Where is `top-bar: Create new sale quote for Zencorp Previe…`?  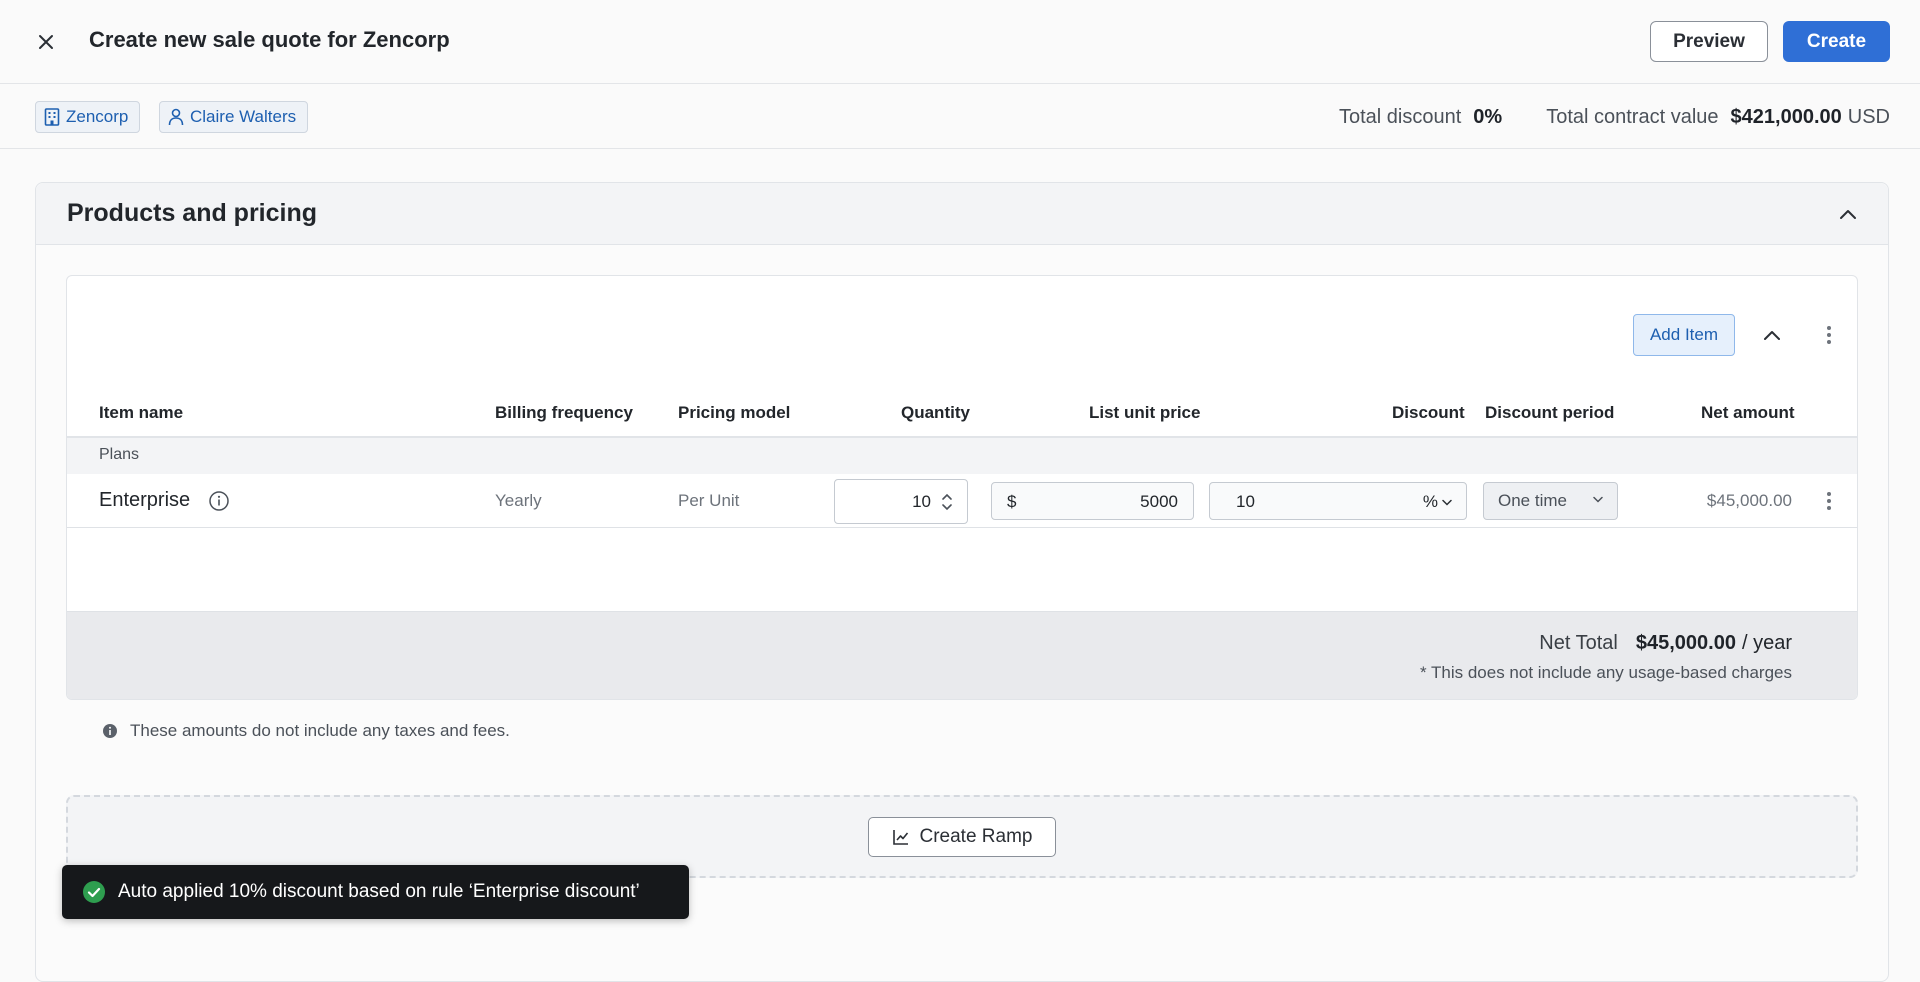 top-bar: Create new sale quote for Zencorp Previe… is located at coordinates (960, 42).